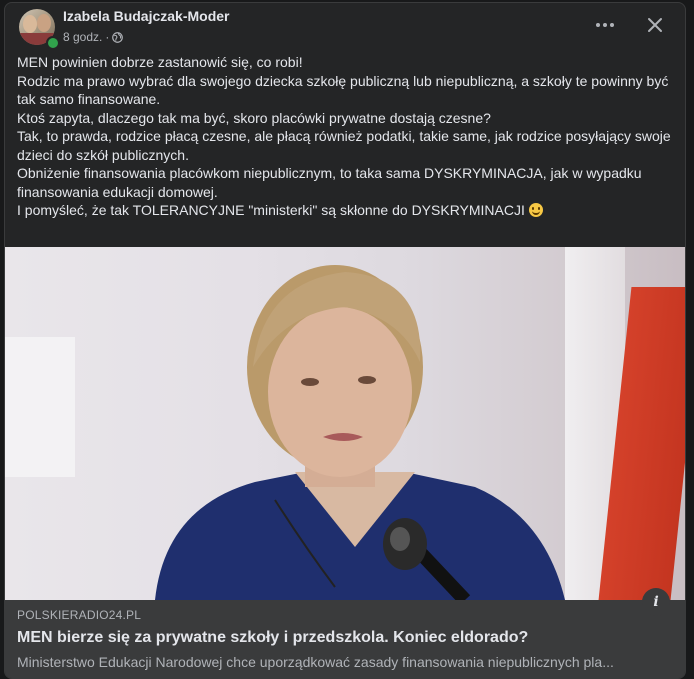 This screenshot has height=679, width=694. What do you see at coordinates (82, 37) in the screenshot?
I see `post-time: 8 godz.` at bounding box center [82, 37].